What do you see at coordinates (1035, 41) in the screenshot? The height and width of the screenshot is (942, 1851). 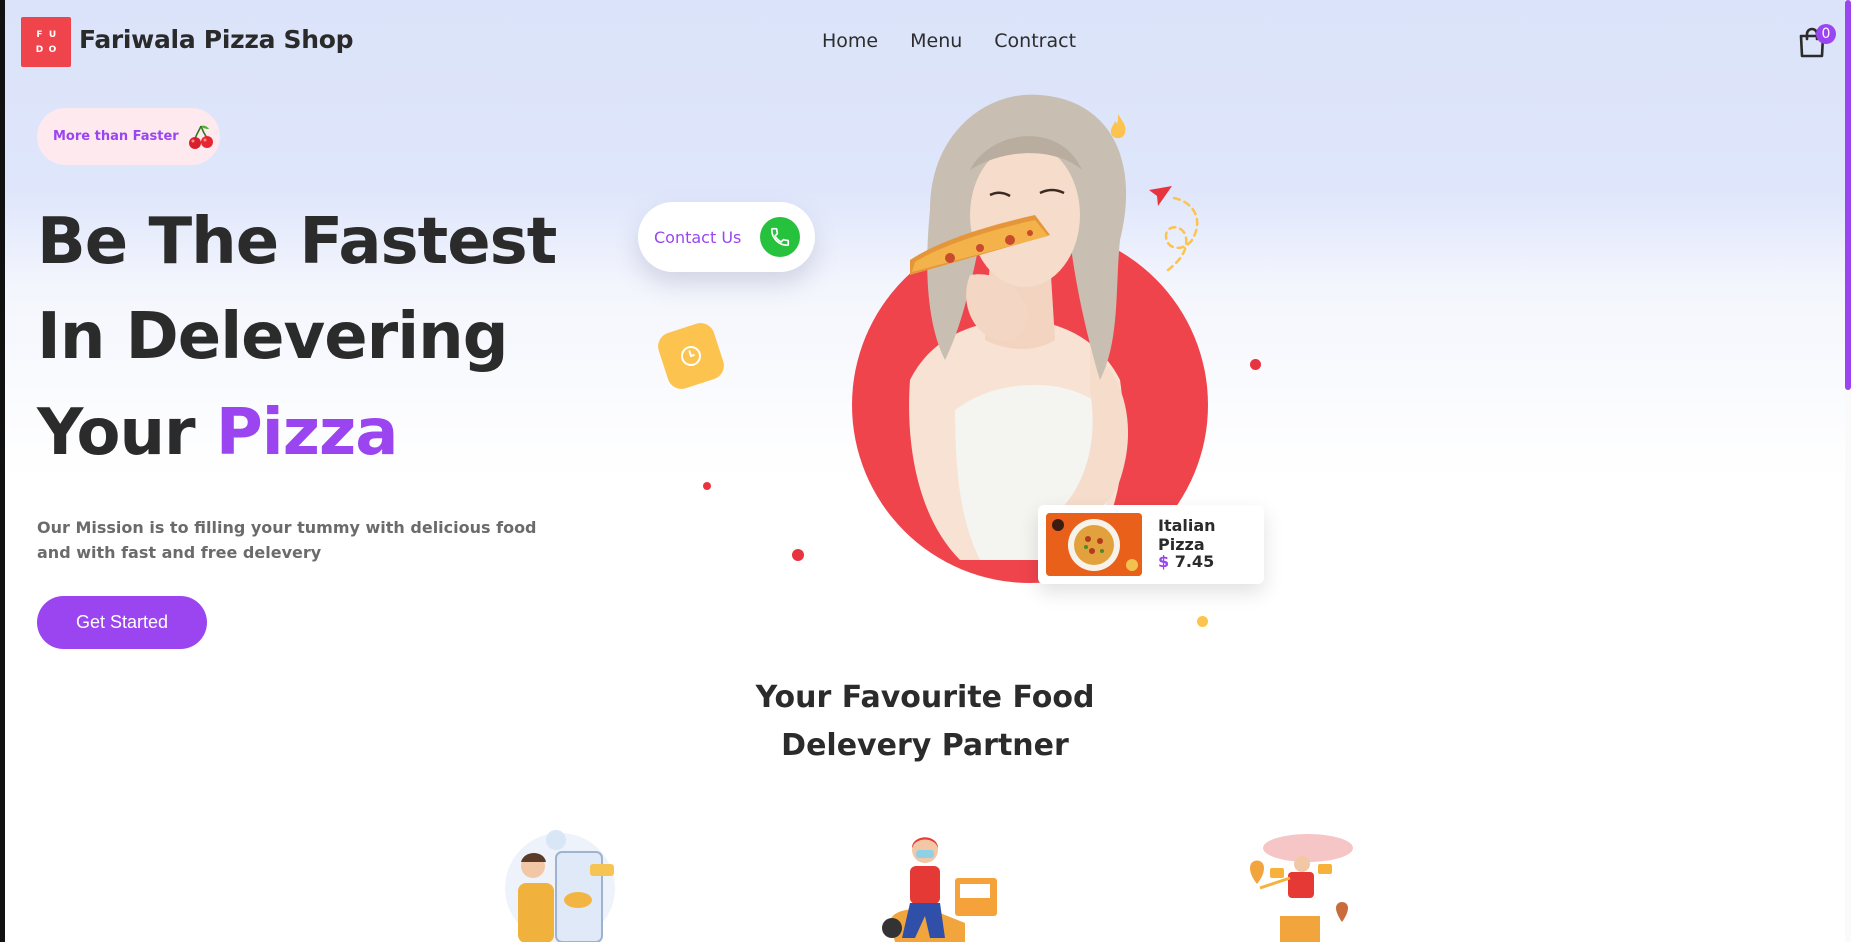 I see `nav-contract: Contract` at bounding box center [1035, 41].